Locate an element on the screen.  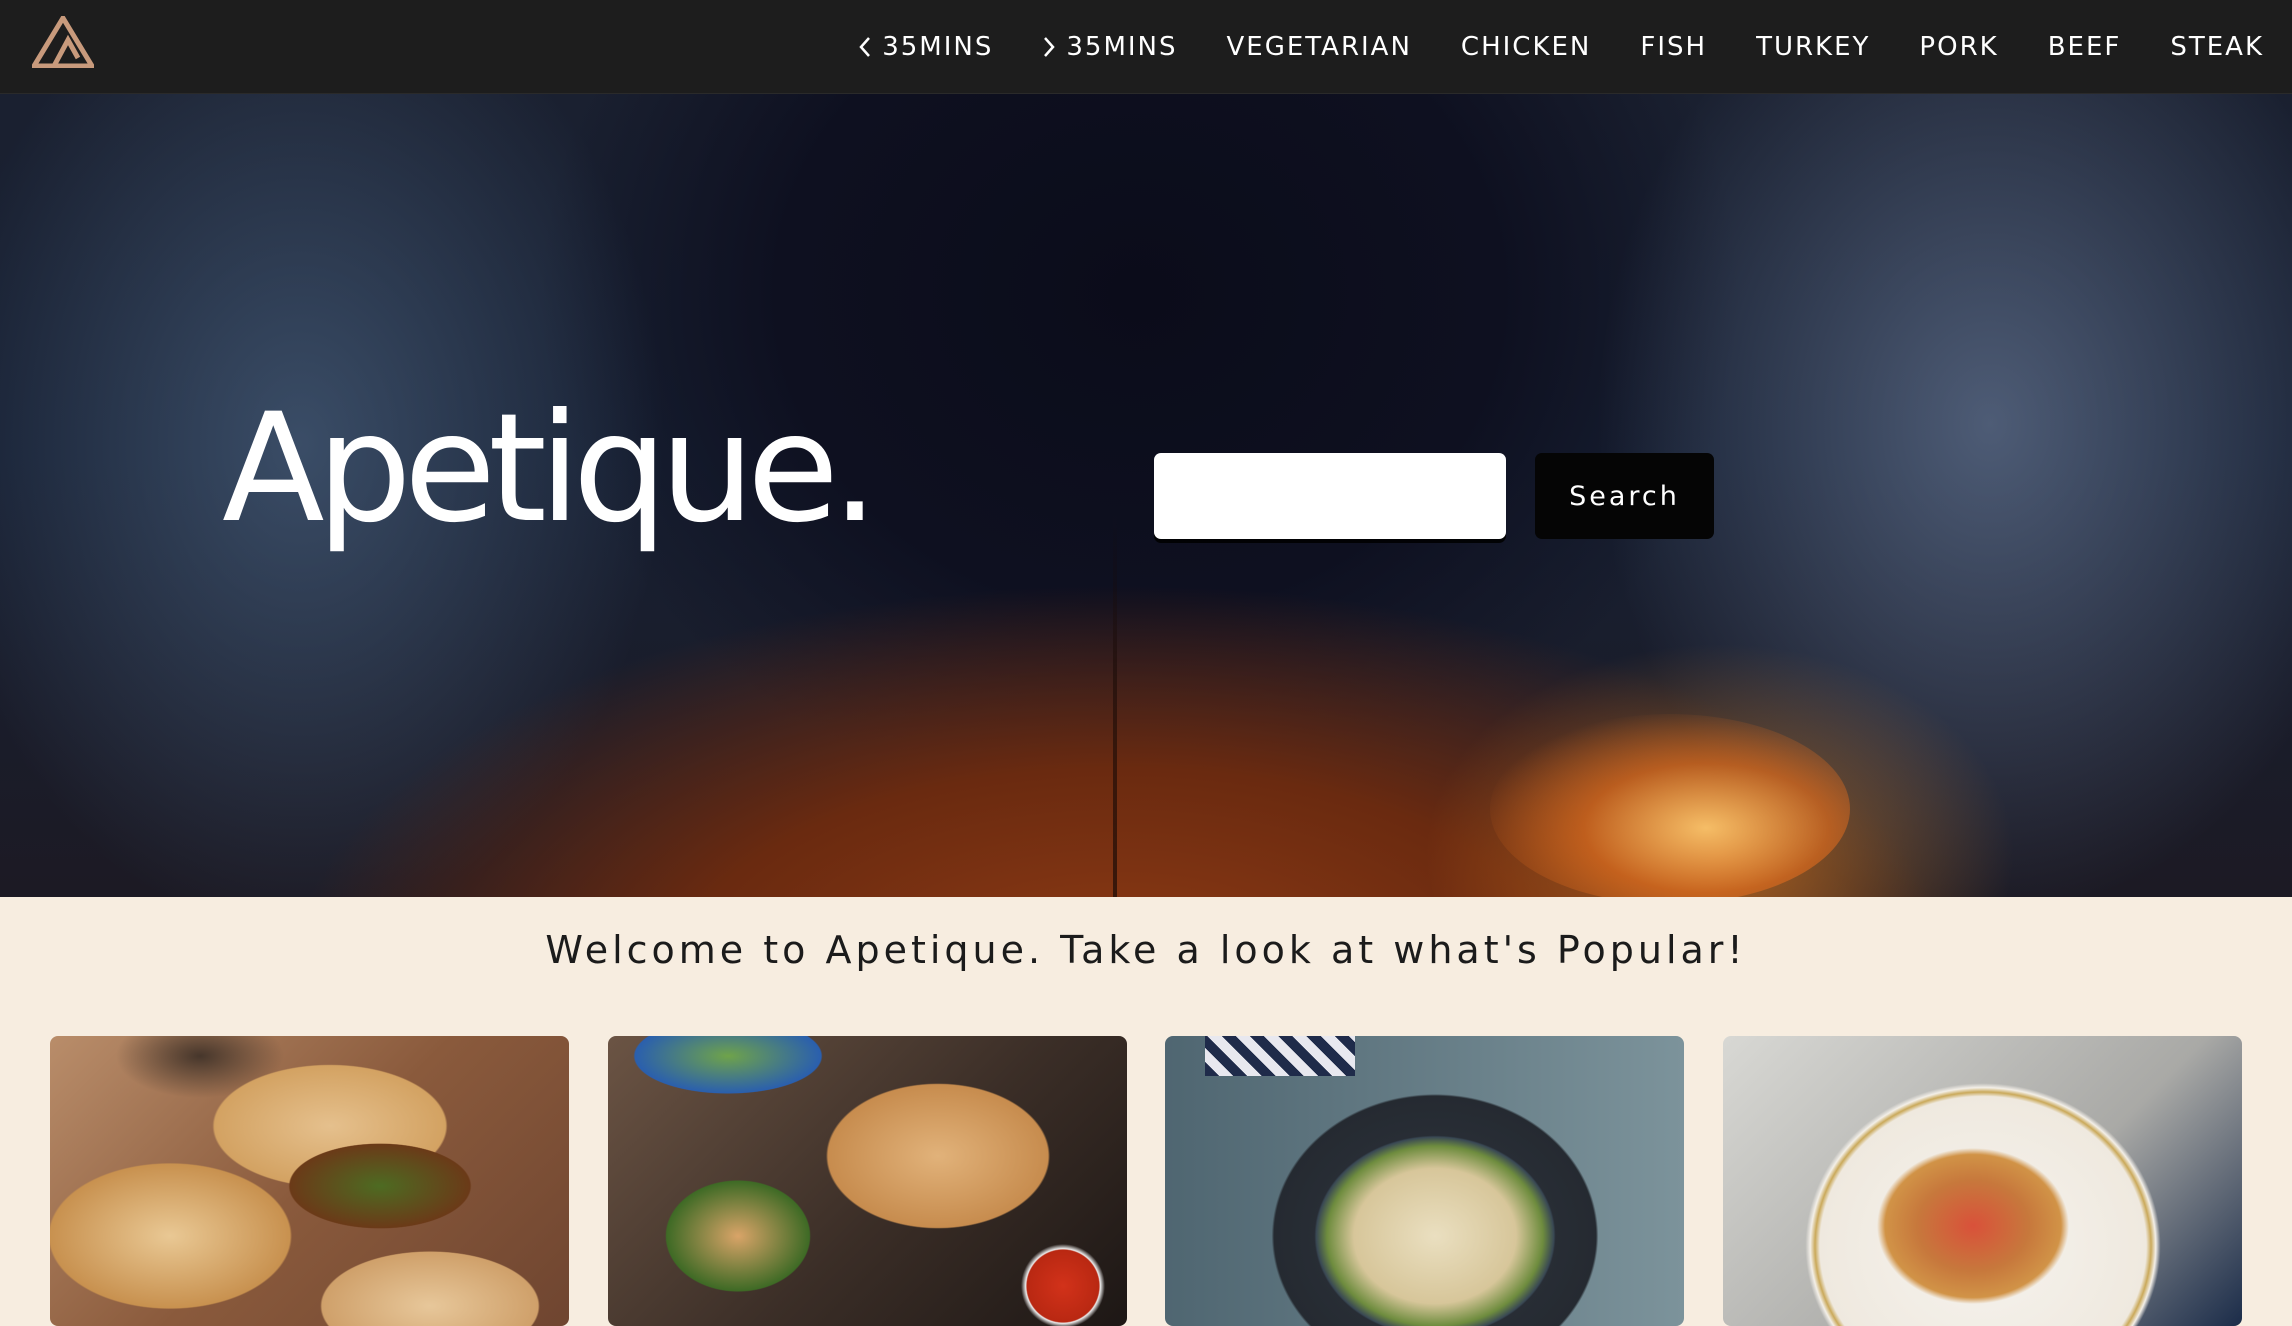
nav-item-under-35mins: 35MINS is located at coordinates (925, 47).